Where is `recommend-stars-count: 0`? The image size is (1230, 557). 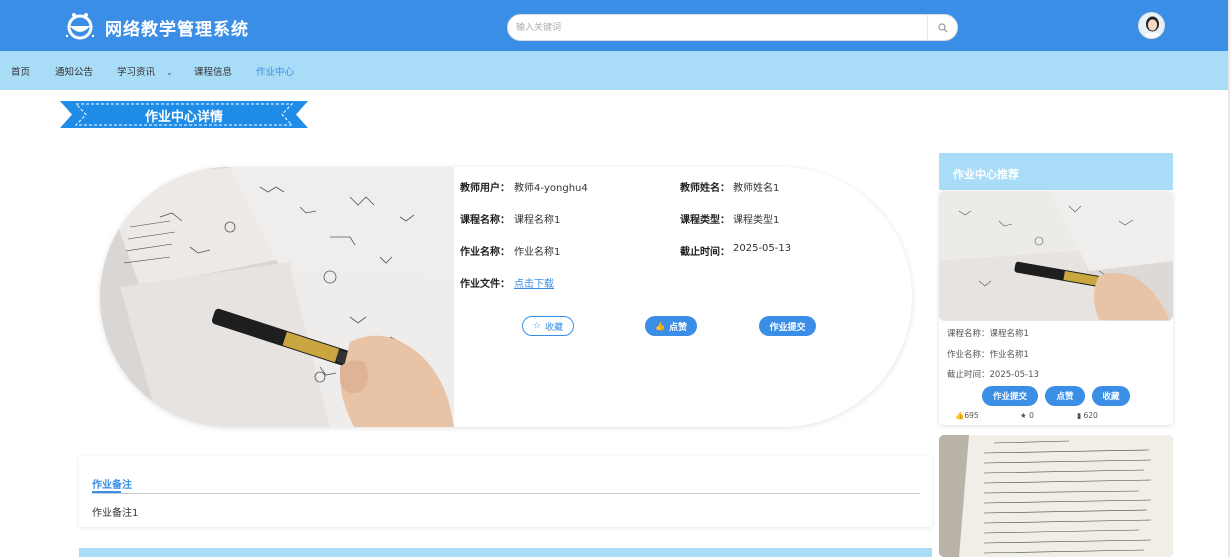 recommend-stars-count: 0 is located at coordinates (1031, 415).